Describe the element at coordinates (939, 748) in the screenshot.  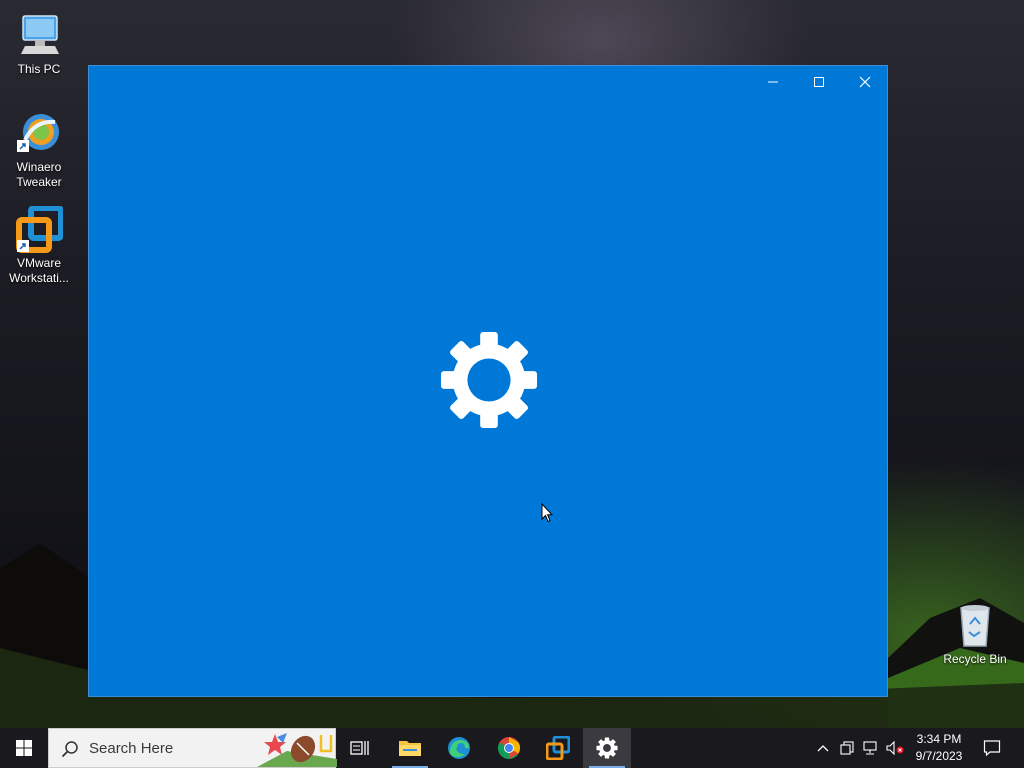
I see `clock: 3:34 PM 9/7/2023` at that location.